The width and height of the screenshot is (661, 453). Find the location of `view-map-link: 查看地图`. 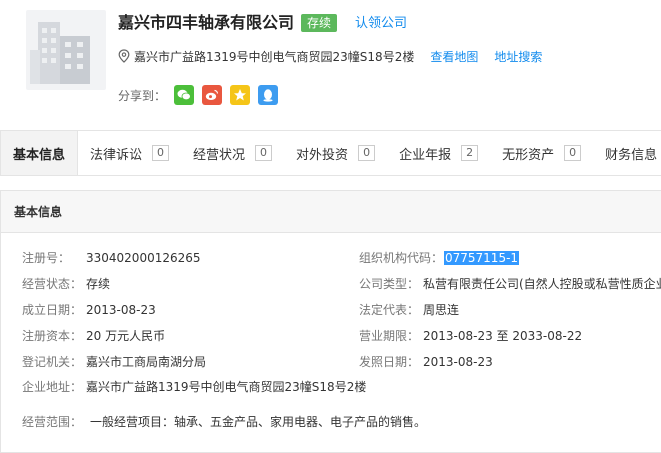

view-map-link: 查看地图 is located at coordinates (454, 56).